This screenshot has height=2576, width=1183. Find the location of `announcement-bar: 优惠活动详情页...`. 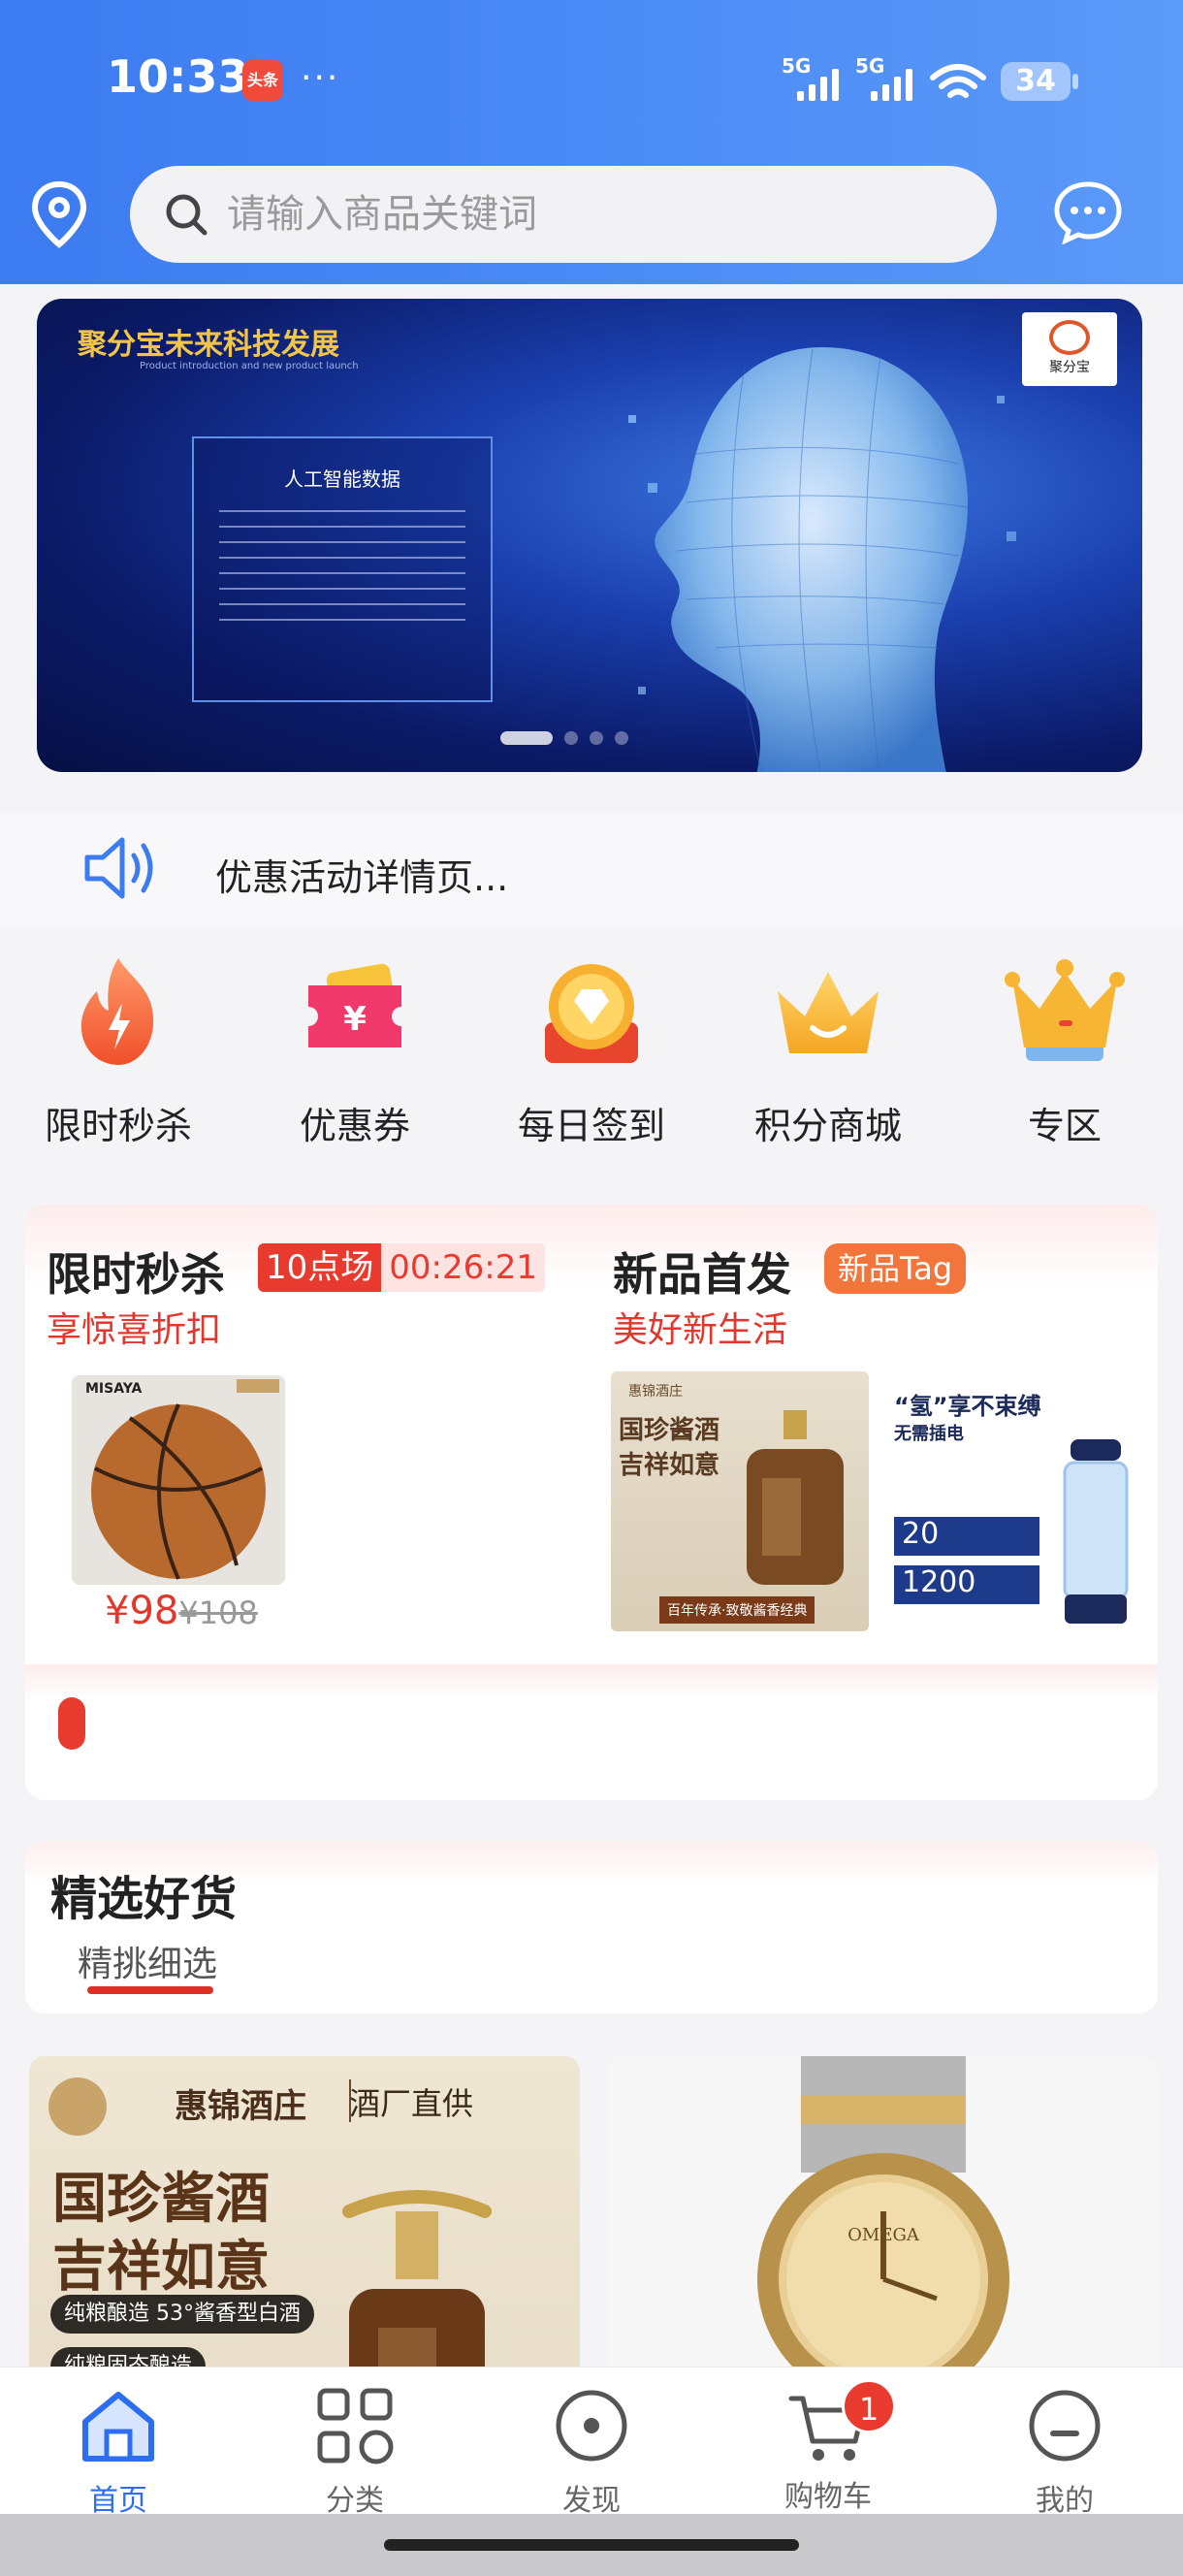

announcement-bar: 优惠活动详情页... is located at coordinates (591, 870).